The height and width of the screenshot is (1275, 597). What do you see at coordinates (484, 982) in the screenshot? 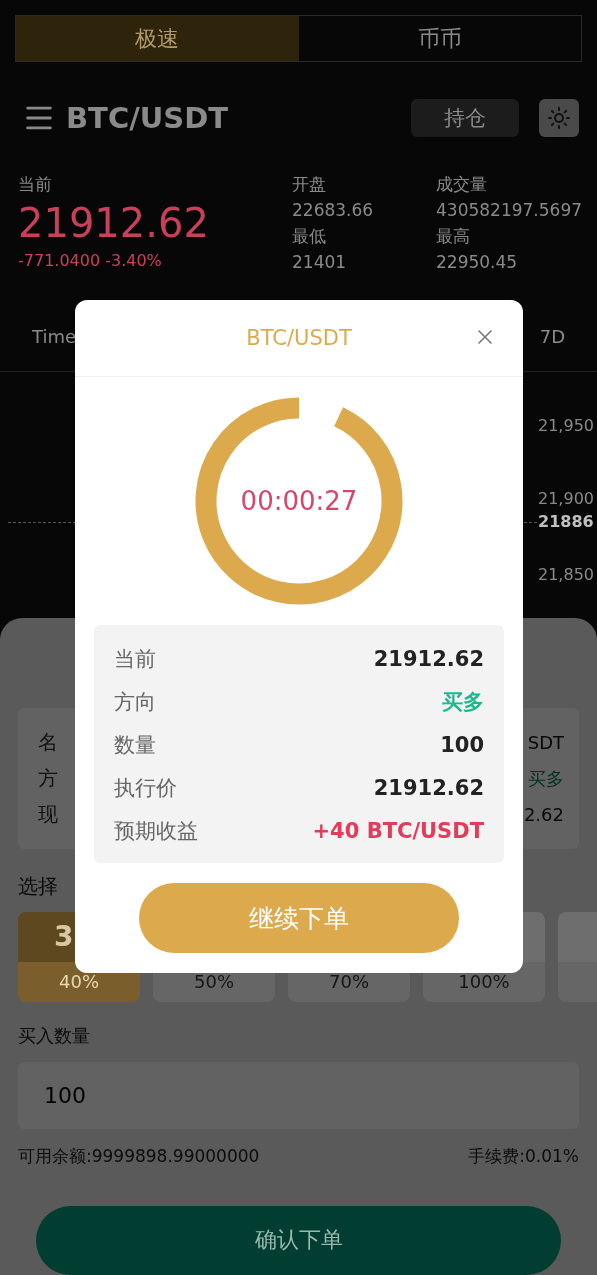
I see `payout-rate: 100%` at bounding box center [484, 982].